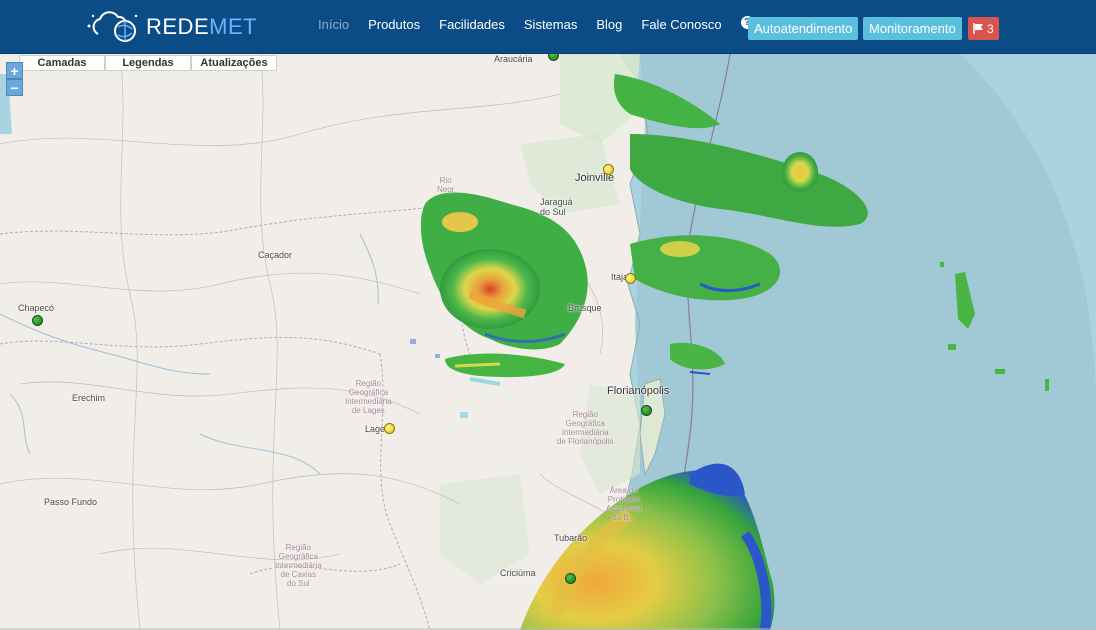  What do you see at coordinates (275, 255) in the screenshot?
I see `city-label-cacador: Caçador` at bounding box center [275, 255].